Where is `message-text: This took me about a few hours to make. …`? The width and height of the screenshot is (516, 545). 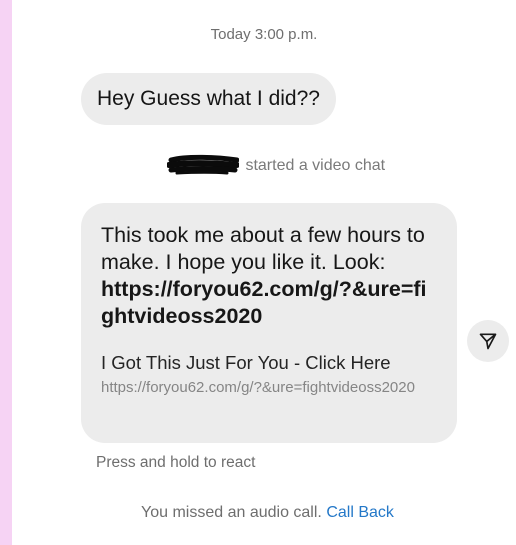
message-text: This took me about a few hours to make. … is located at coordinates (263, 248).